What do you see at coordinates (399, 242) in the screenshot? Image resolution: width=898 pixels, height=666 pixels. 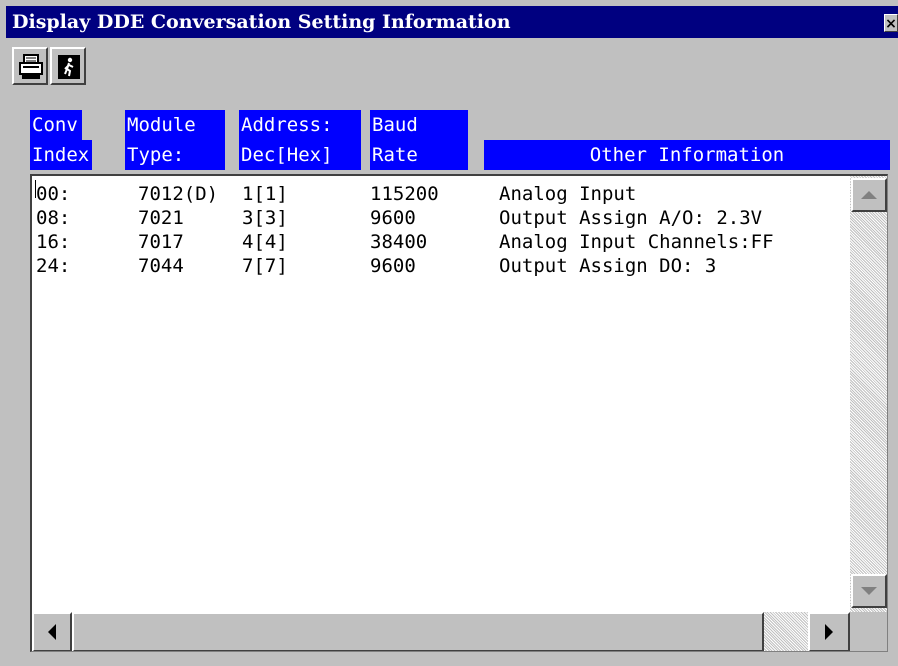 I see `cell-baud: 38400` at bounding box center [399, 242].